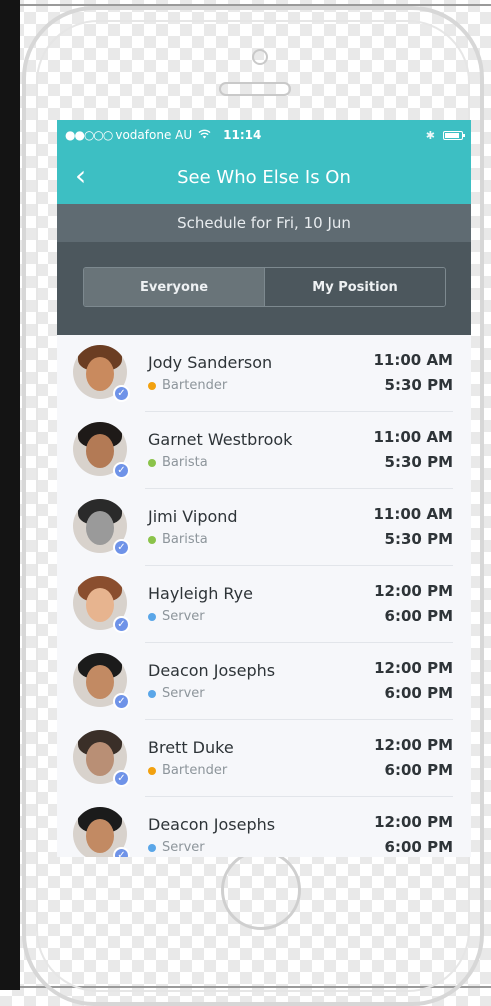 This screenshot has height=1006, width=491. I want to click on staff-row: ✓ Brett Duke Bartender 12:00 PM 6:00 PM, so click(264, 758).